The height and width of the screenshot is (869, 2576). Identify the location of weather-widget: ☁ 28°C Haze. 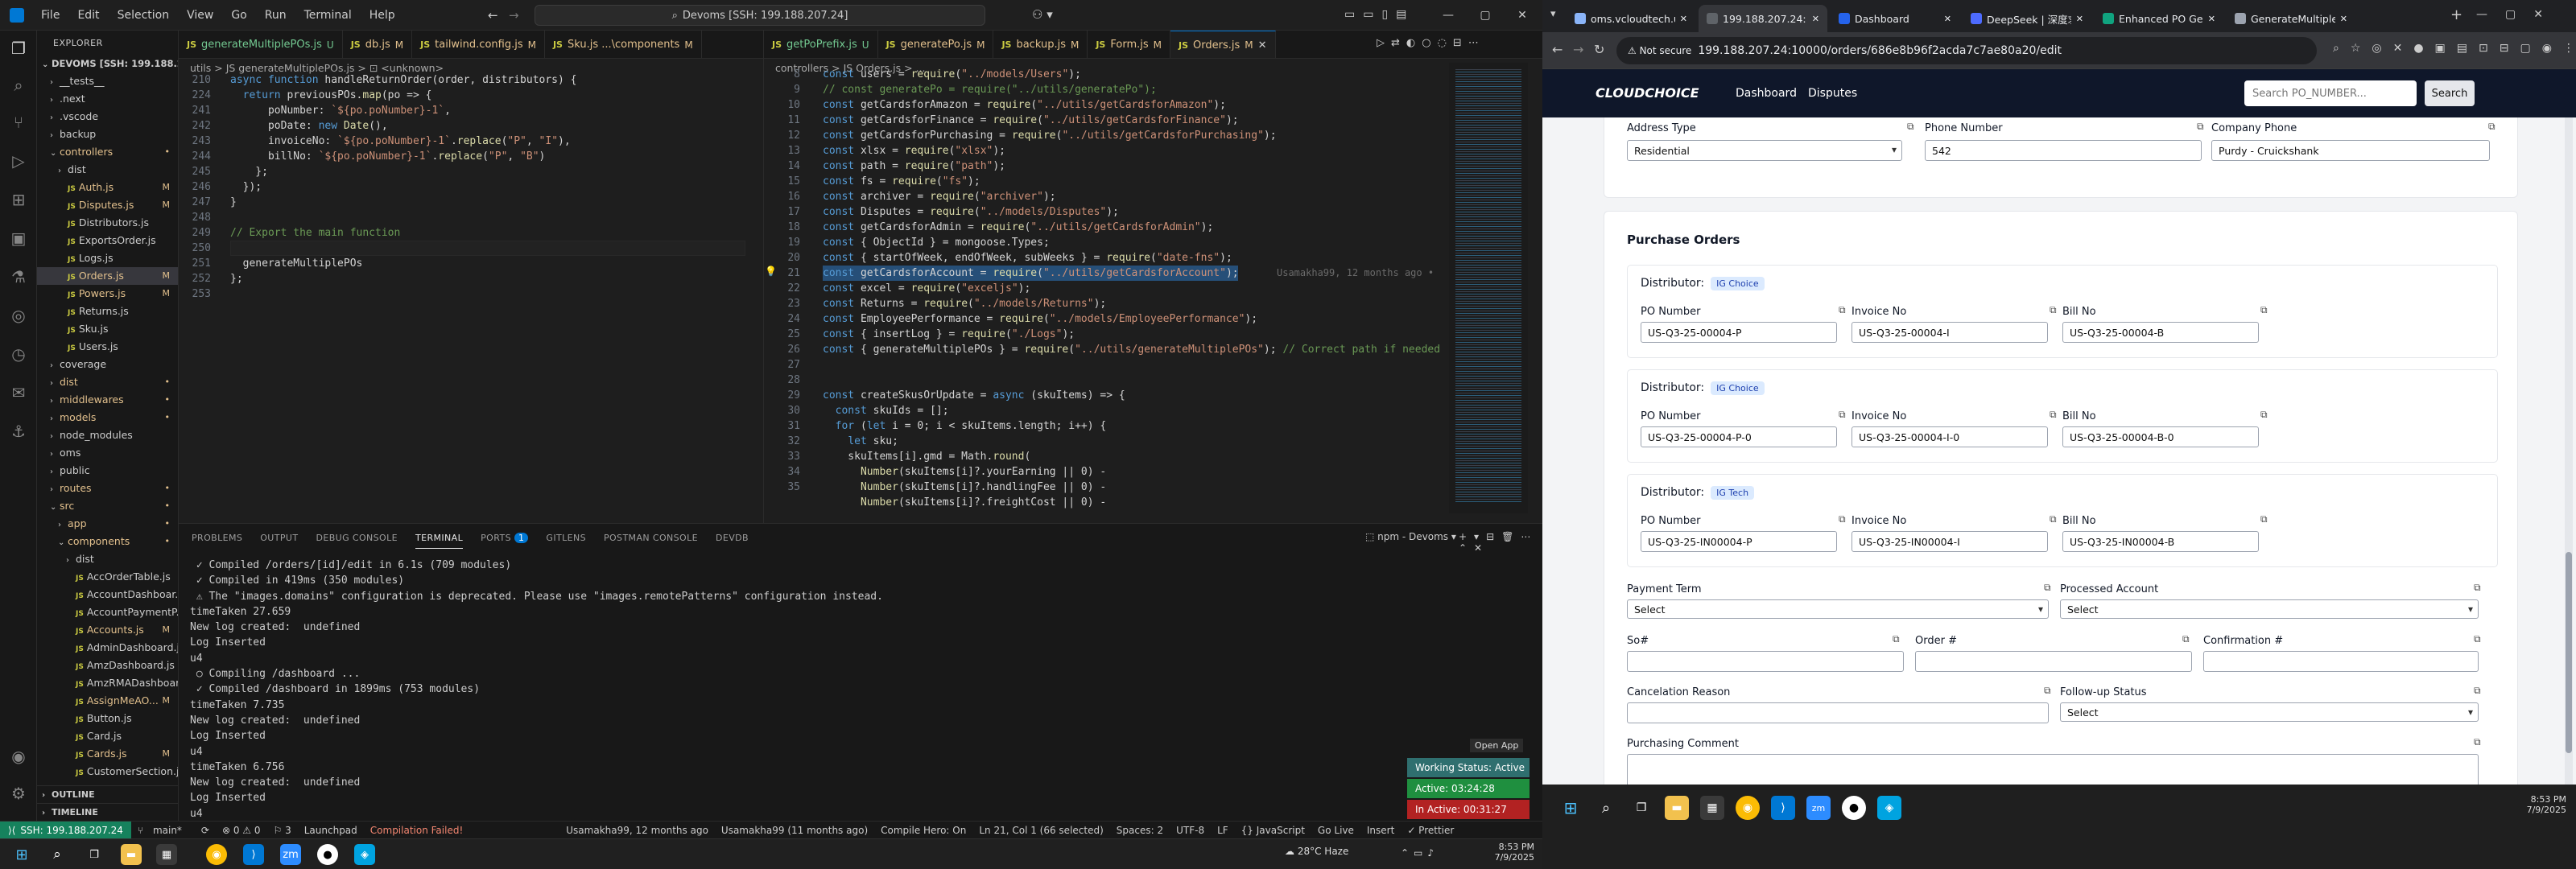
(1316, 852).